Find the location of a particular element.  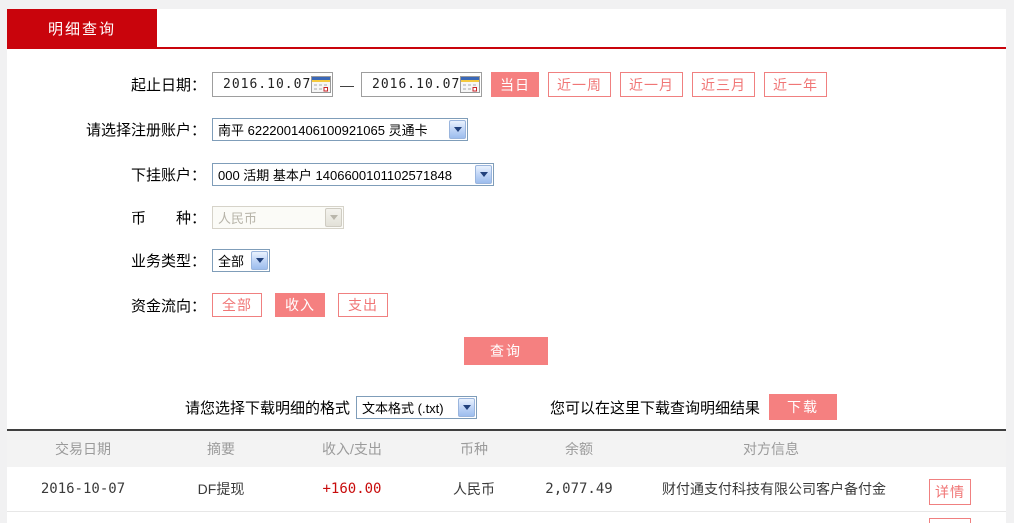

cell-counterparty: 财付通支付科技有限公司客户备付金 is located at coordinates (774, 489).